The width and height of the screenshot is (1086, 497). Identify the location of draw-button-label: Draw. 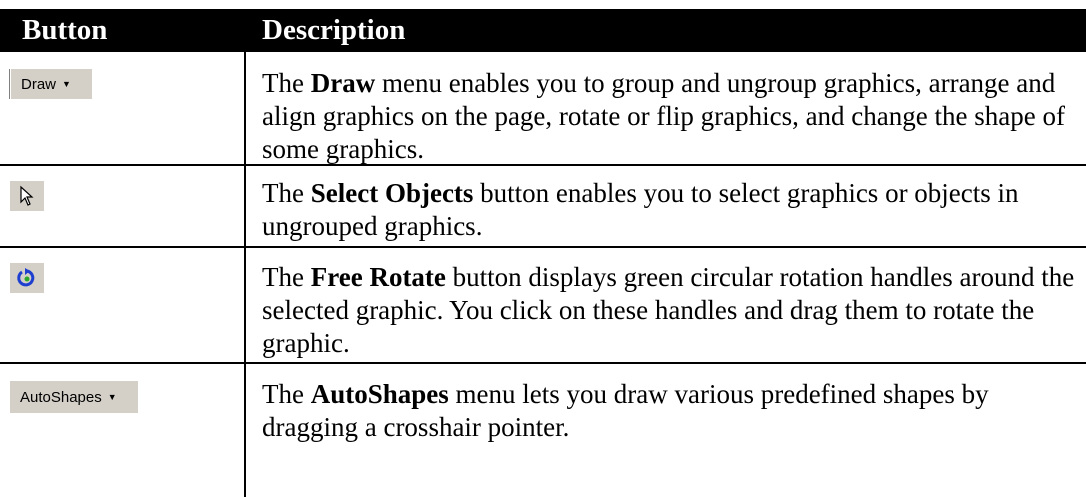
(39, 84).